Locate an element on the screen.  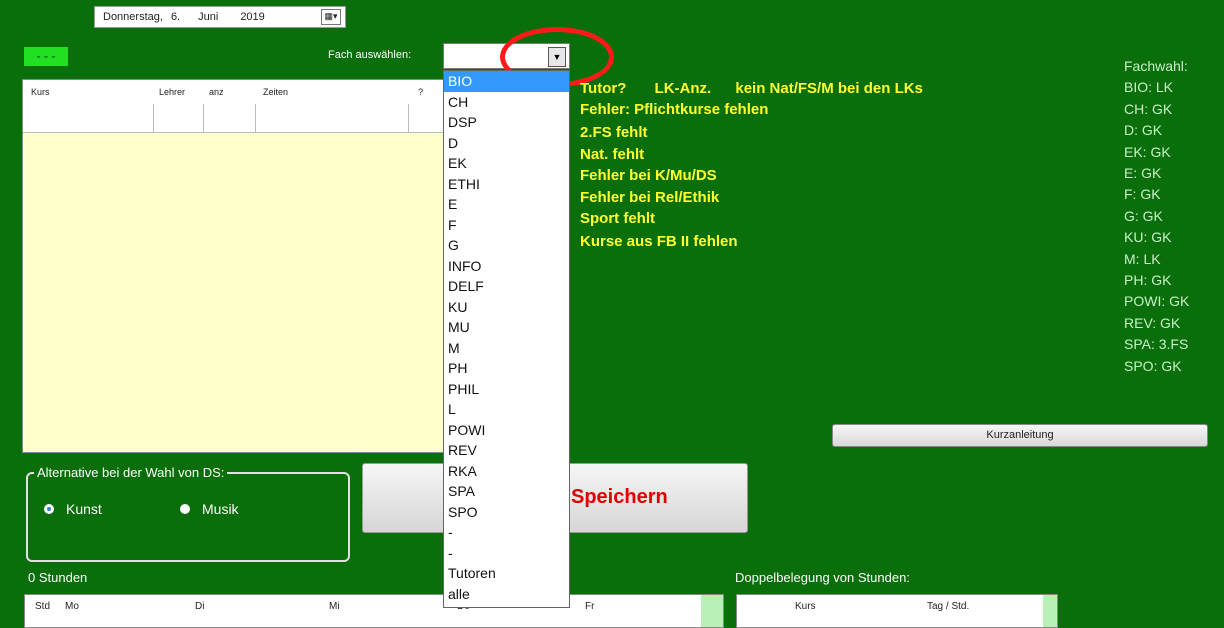
fachwahl-item: EK: GK is located at coordinates (1147, 151).